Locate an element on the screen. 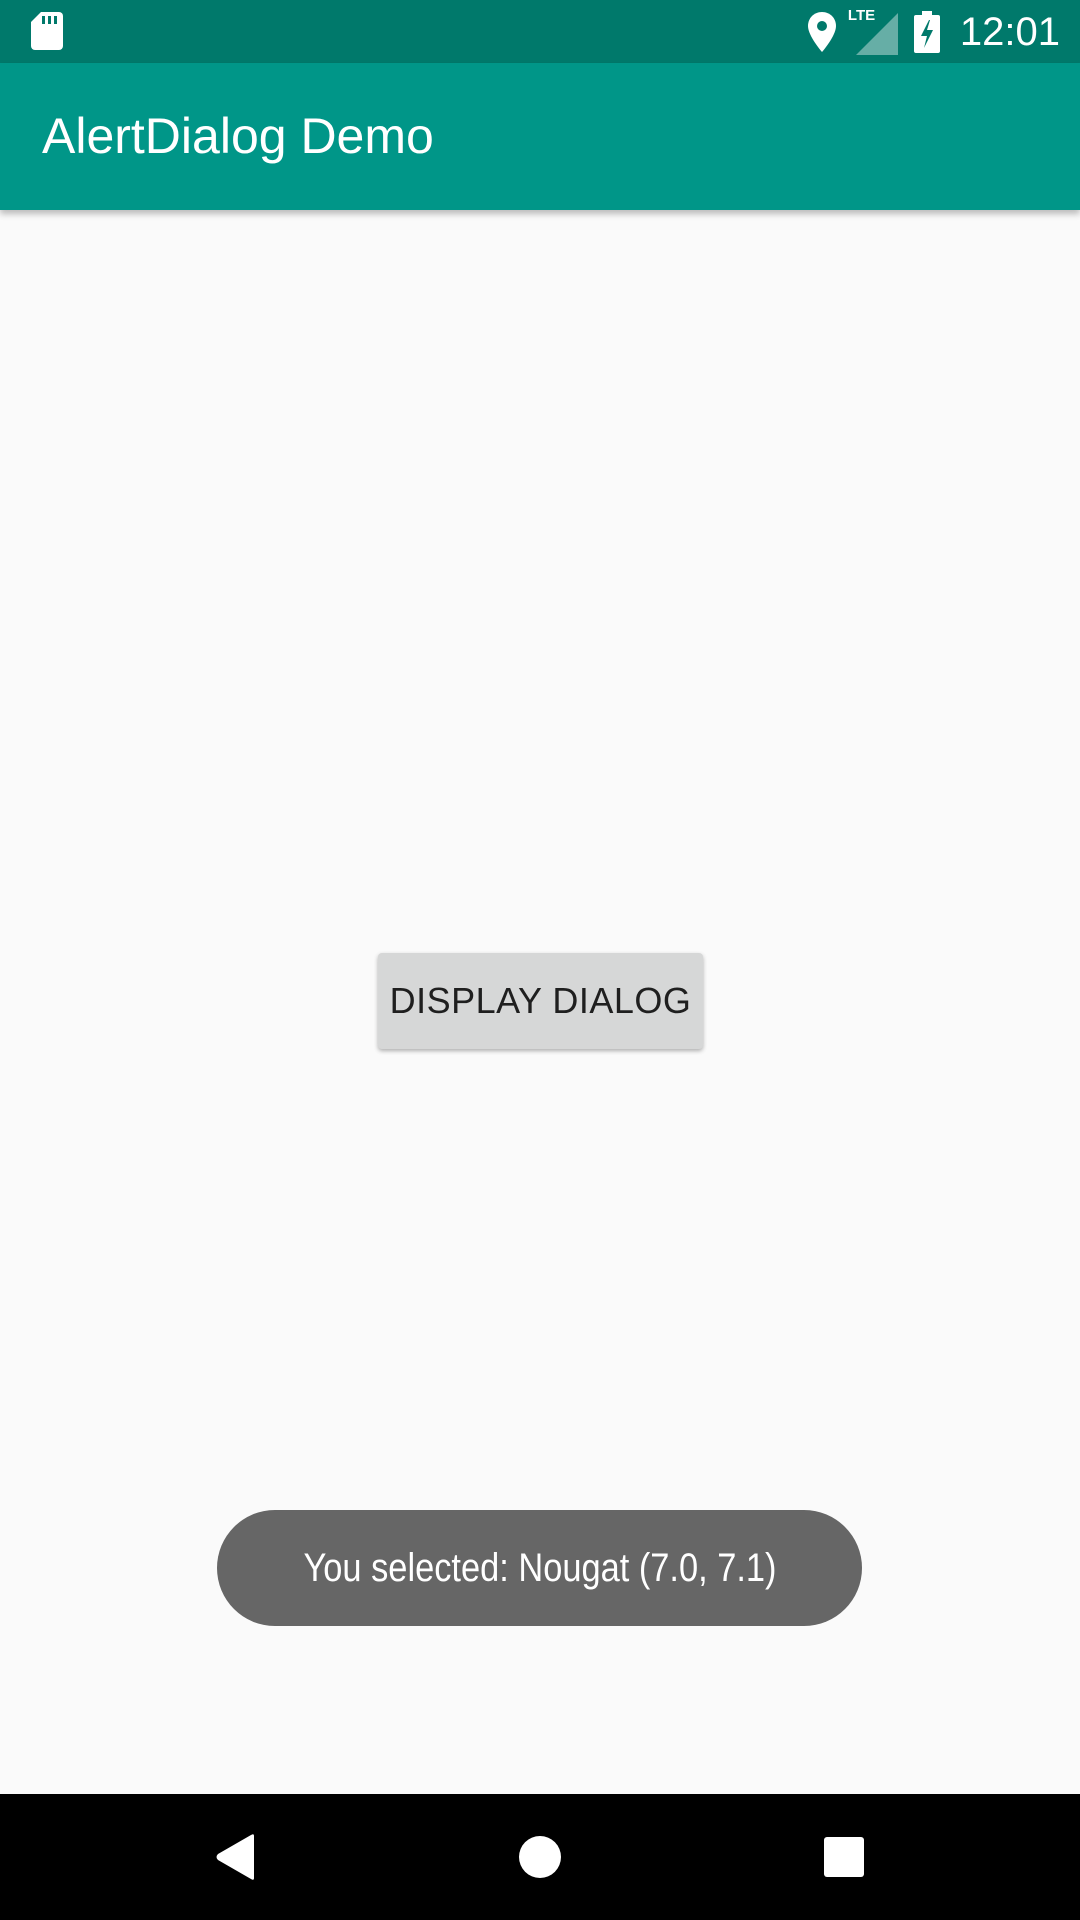 This screenshot has height=1920, width=1080. status-bar: LTE 12:01 is located at coordinates (540, 31).